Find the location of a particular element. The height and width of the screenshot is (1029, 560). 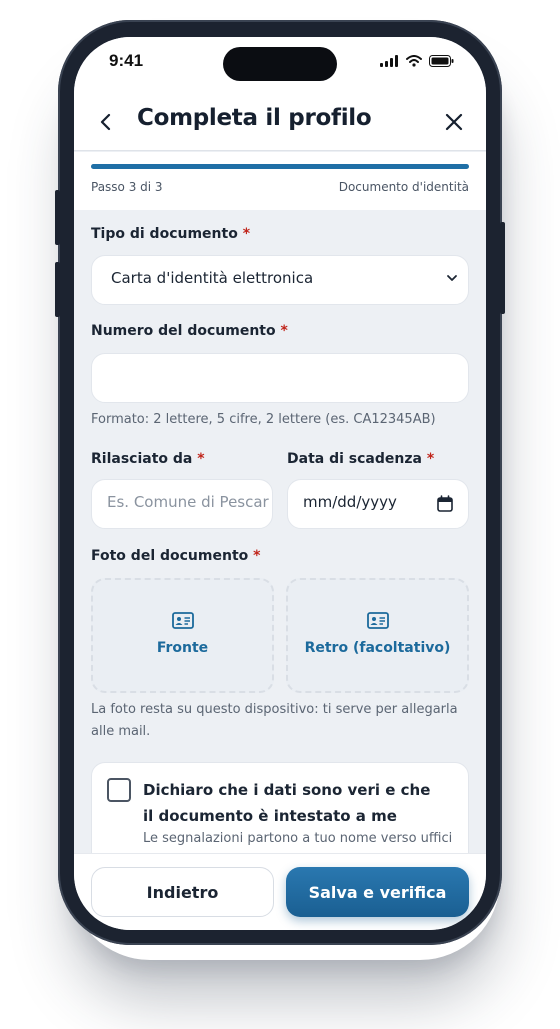

status-bar: 9:41 is located at coordinates (280, 65).